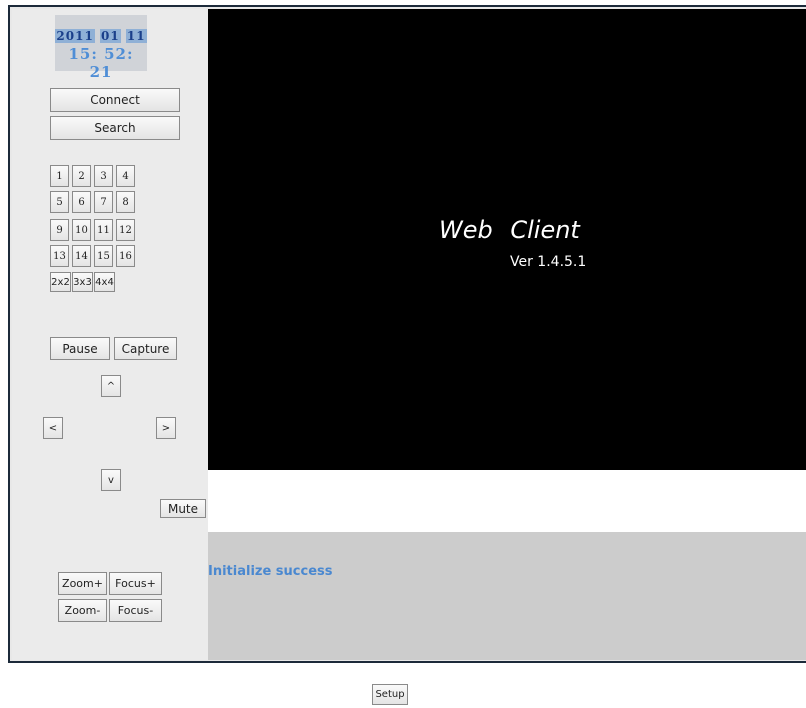  Describe the element at coordinates (115, 128) in the screenshot. I see `search-button: Search` at that location.